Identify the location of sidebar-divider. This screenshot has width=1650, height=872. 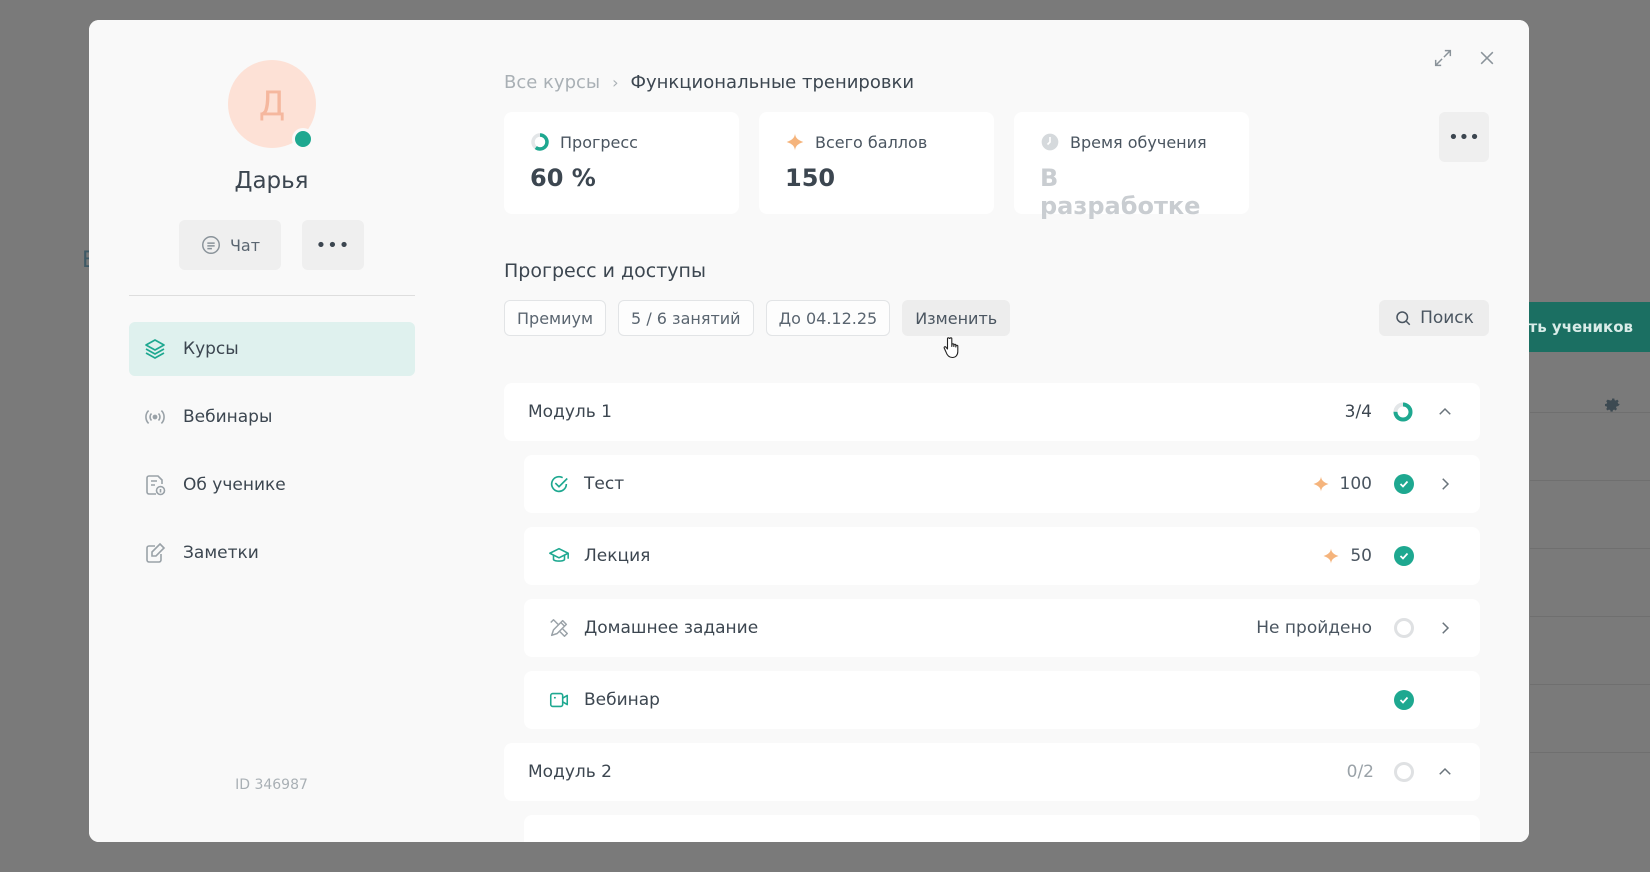
(272, 295).